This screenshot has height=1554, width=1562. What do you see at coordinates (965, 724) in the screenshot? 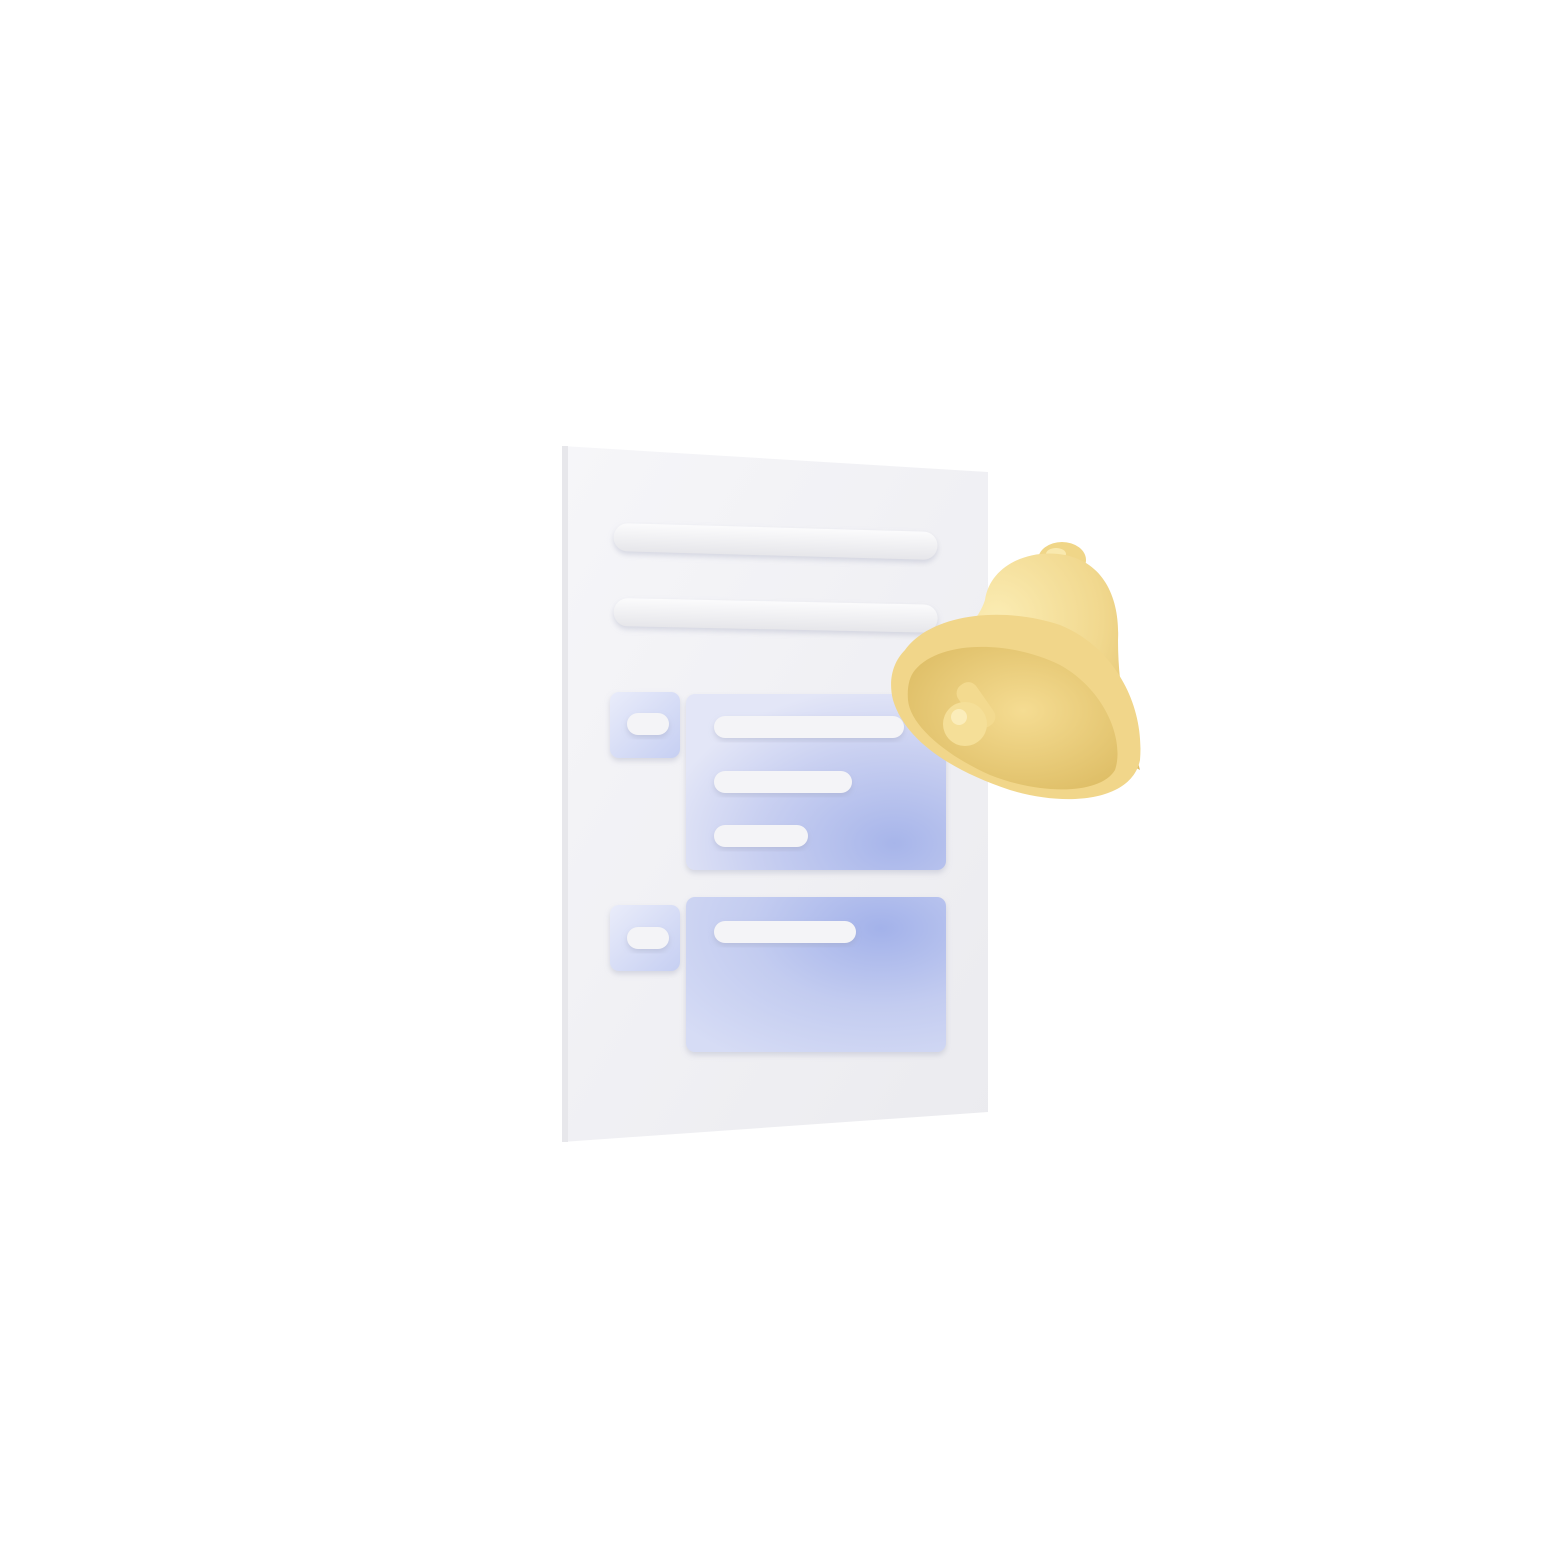
I see `bell-clapper` at bounding box center [965, 724].